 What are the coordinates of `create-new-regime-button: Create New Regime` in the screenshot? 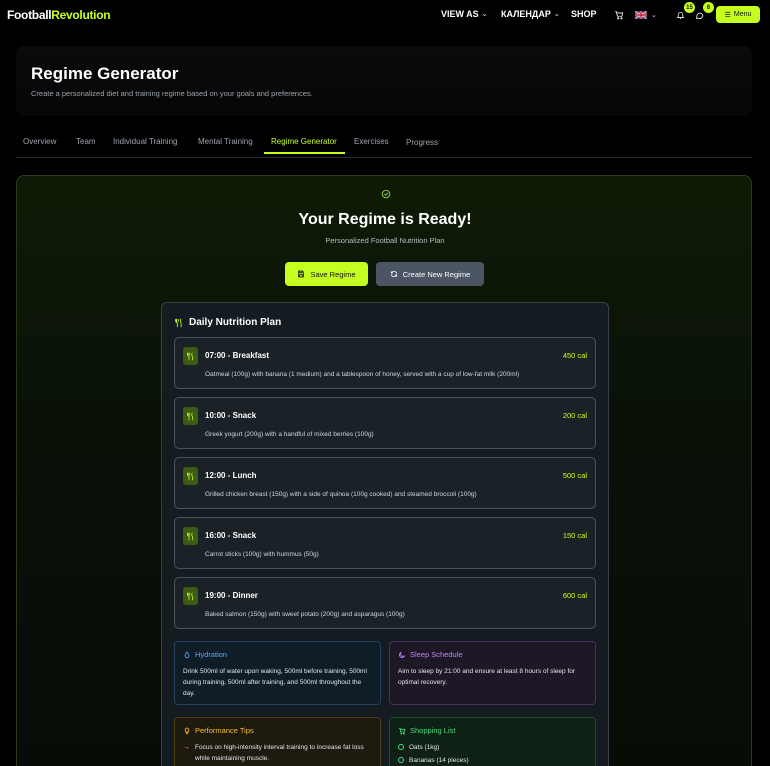 It's located at (430, 274).